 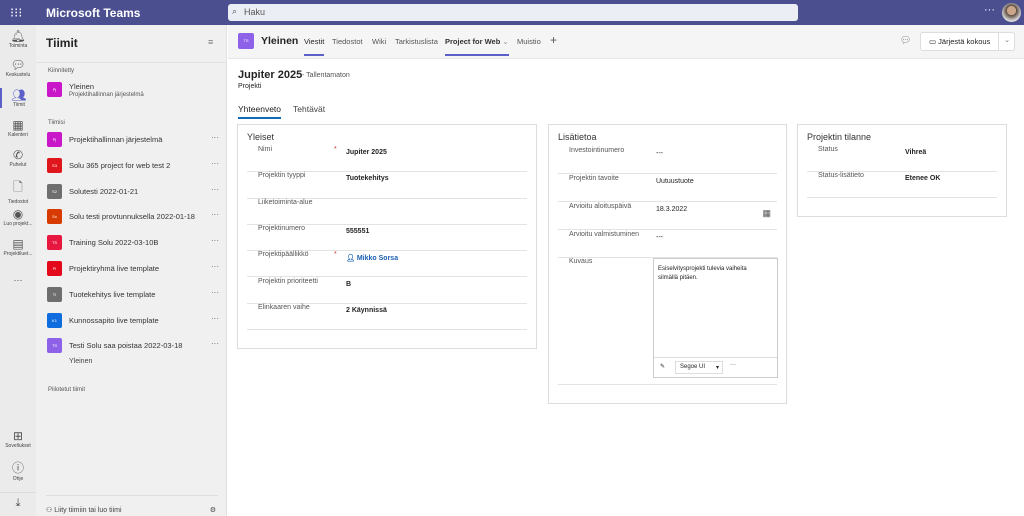 What do you see at coordinates (905, 40) in the screenshot?
I see `conversation-icon: 💬︎` at bounding box center [905, 40].